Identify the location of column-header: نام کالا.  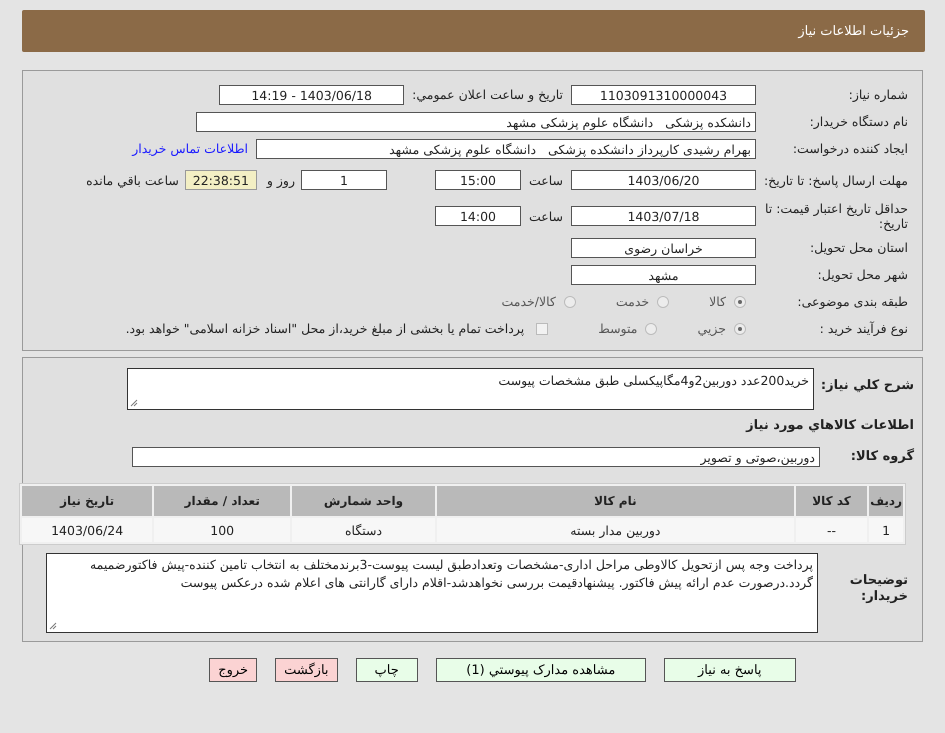
(615, 501).